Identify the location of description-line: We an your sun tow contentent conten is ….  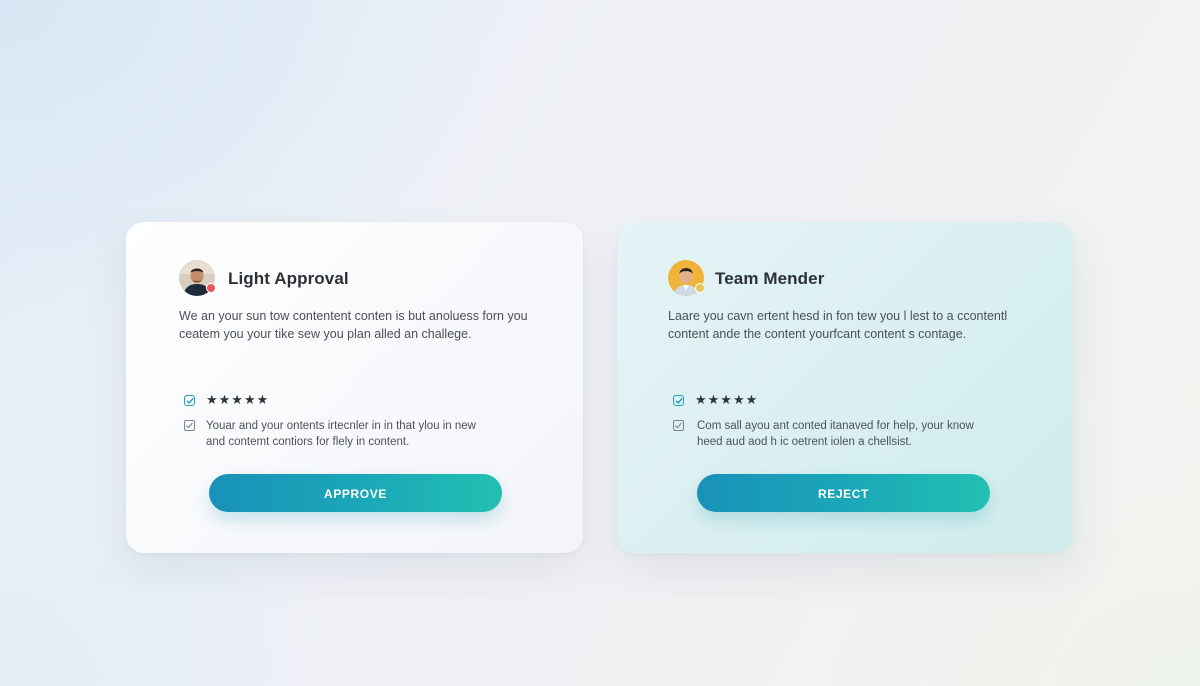
(353, 316).